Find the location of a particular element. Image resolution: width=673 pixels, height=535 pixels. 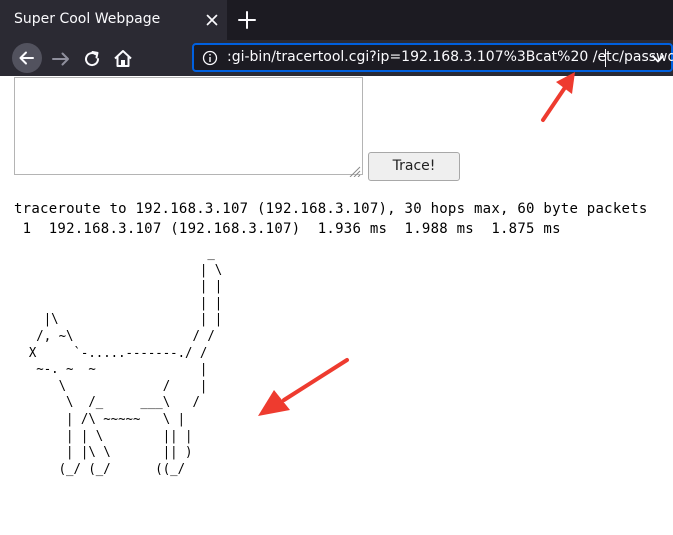

tab-strip: Super Cool Webpage is located at coordinates (336, 20).